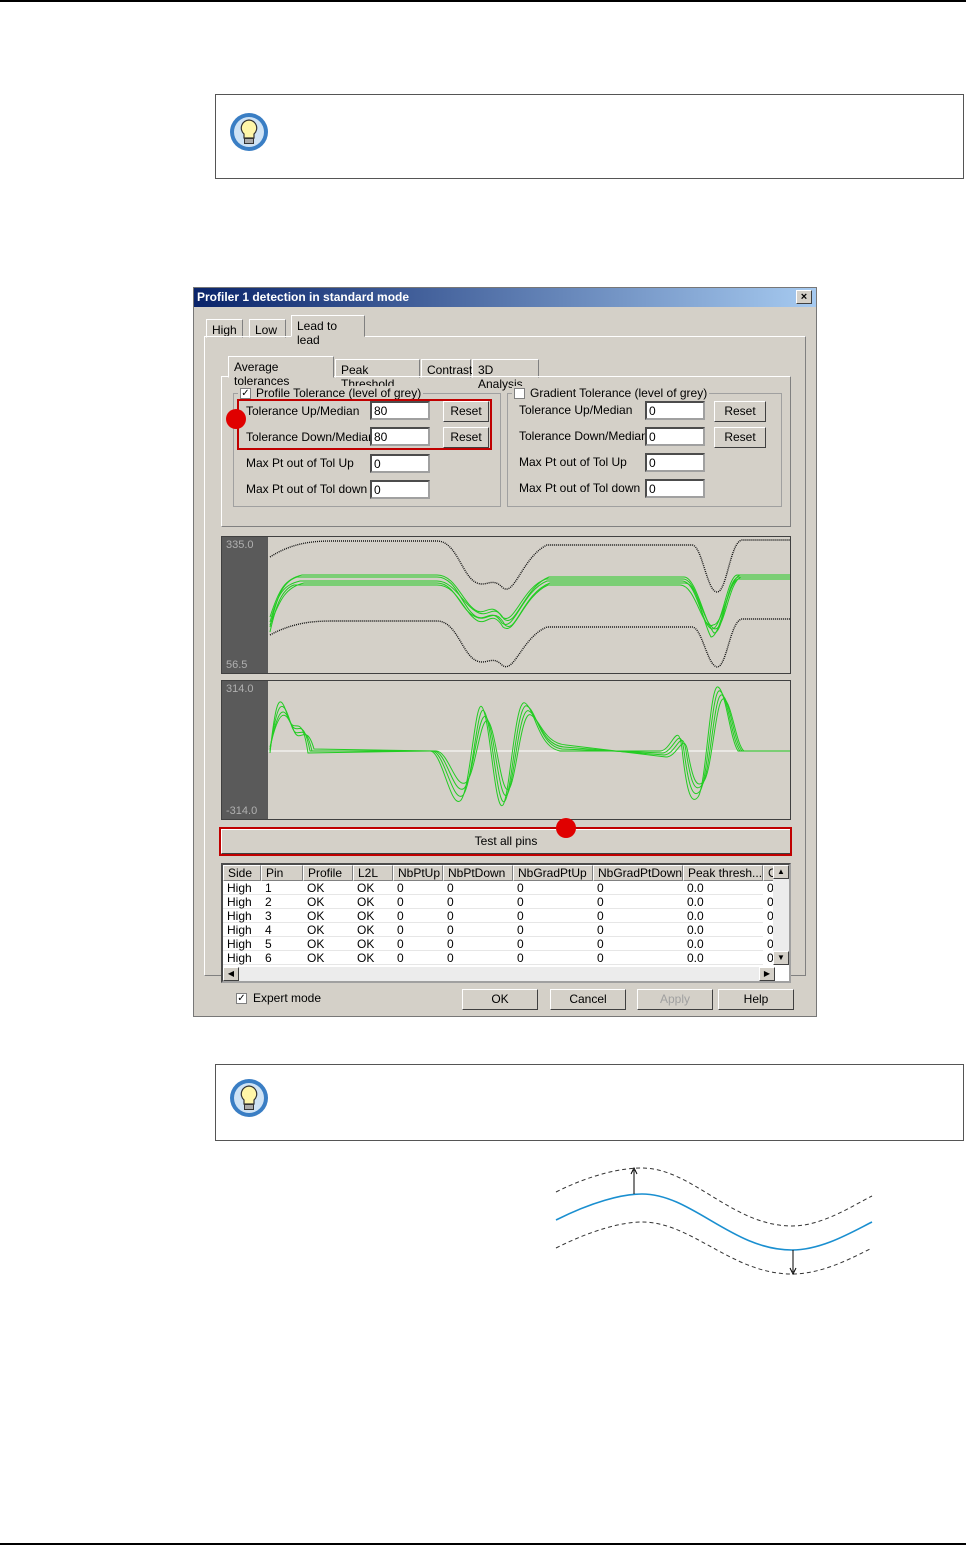 Image resolution: width=966 pixels, height=1547 pixels. Describe the element at coordinates (553, 873) in the screenshot. I see `table-header-cell: NbGradPtUp` at that location.